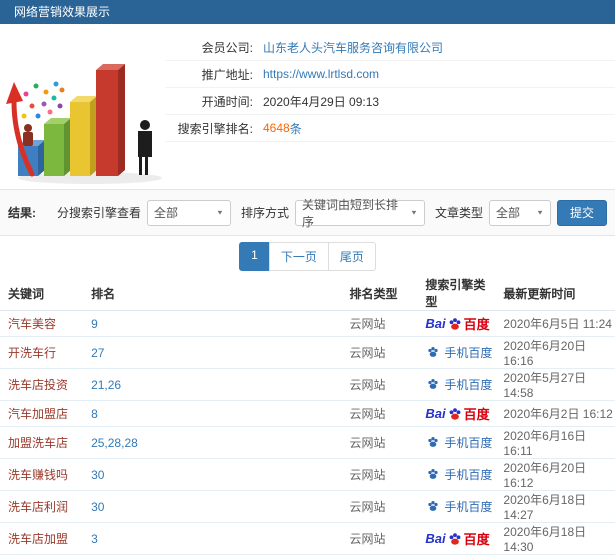 The width and height of the screenshot is (615, 555). I want to click on sort-select-value: 关键词由短到长排序, so click(349, 213).